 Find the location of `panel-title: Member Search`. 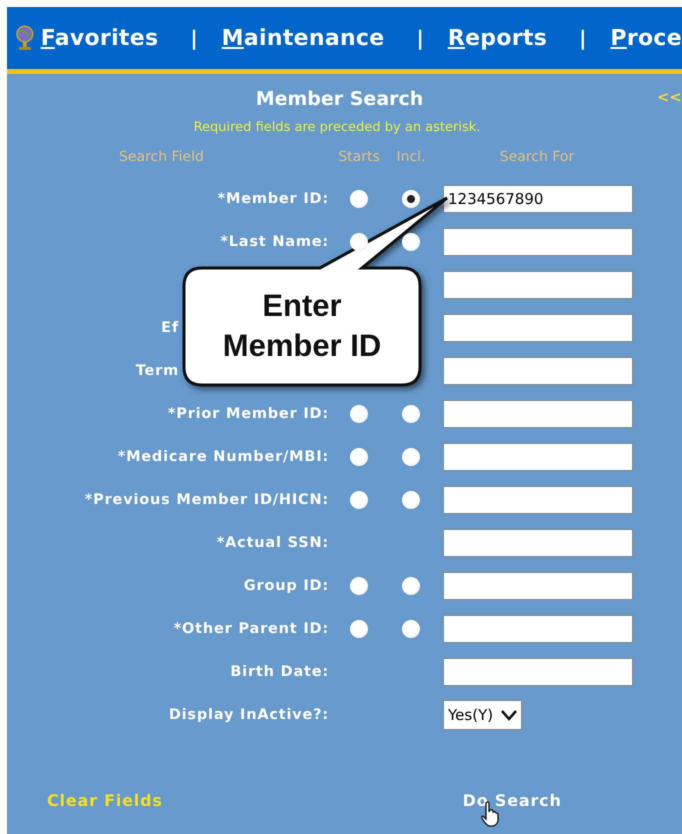

panel-title: Member Search is located at coordinates (340, 99).